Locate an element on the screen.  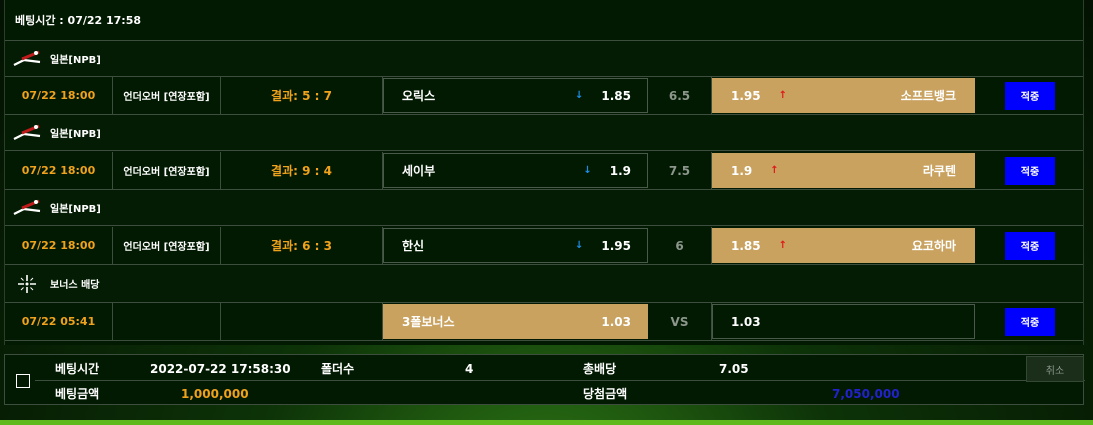
sparkle-icon is located at coordinates (27, 284).